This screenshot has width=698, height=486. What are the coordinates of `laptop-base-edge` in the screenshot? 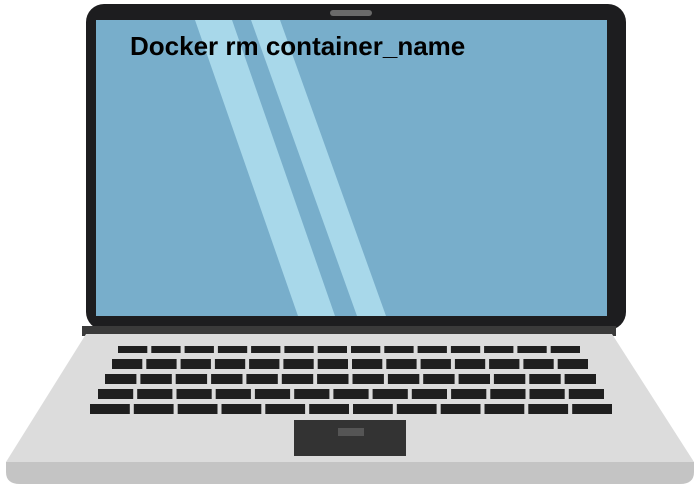 It's located at (350, 473).